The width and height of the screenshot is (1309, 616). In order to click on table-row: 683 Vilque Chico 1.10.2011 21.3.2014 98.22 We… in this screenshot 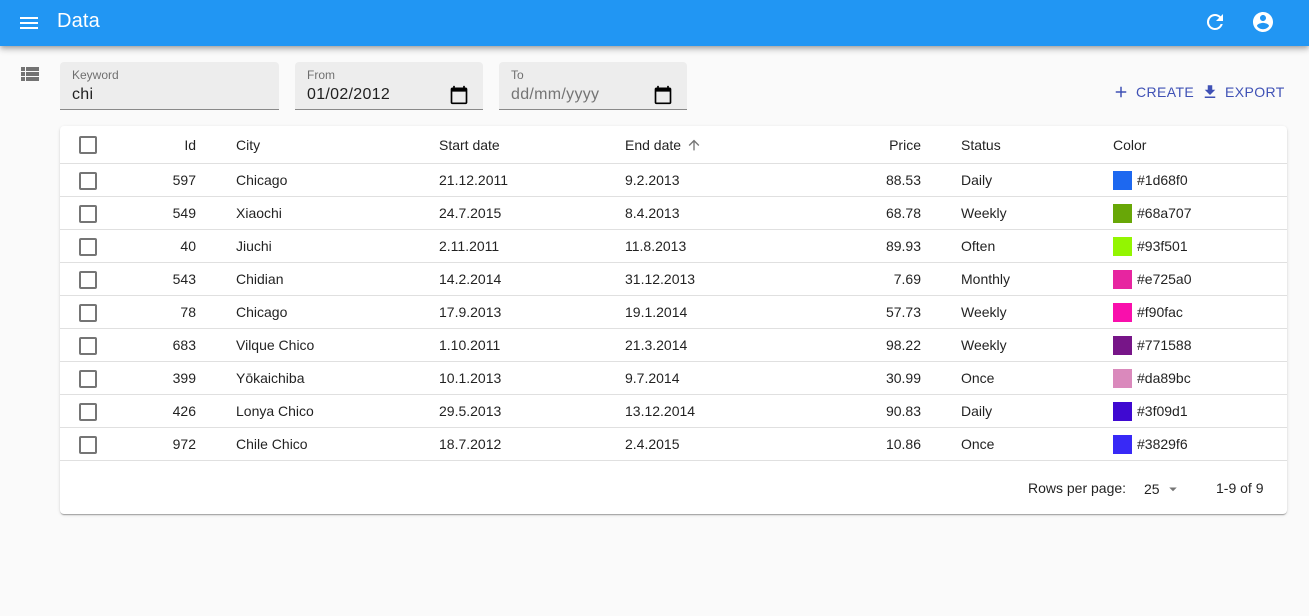, I will do `click(673, 345)`.